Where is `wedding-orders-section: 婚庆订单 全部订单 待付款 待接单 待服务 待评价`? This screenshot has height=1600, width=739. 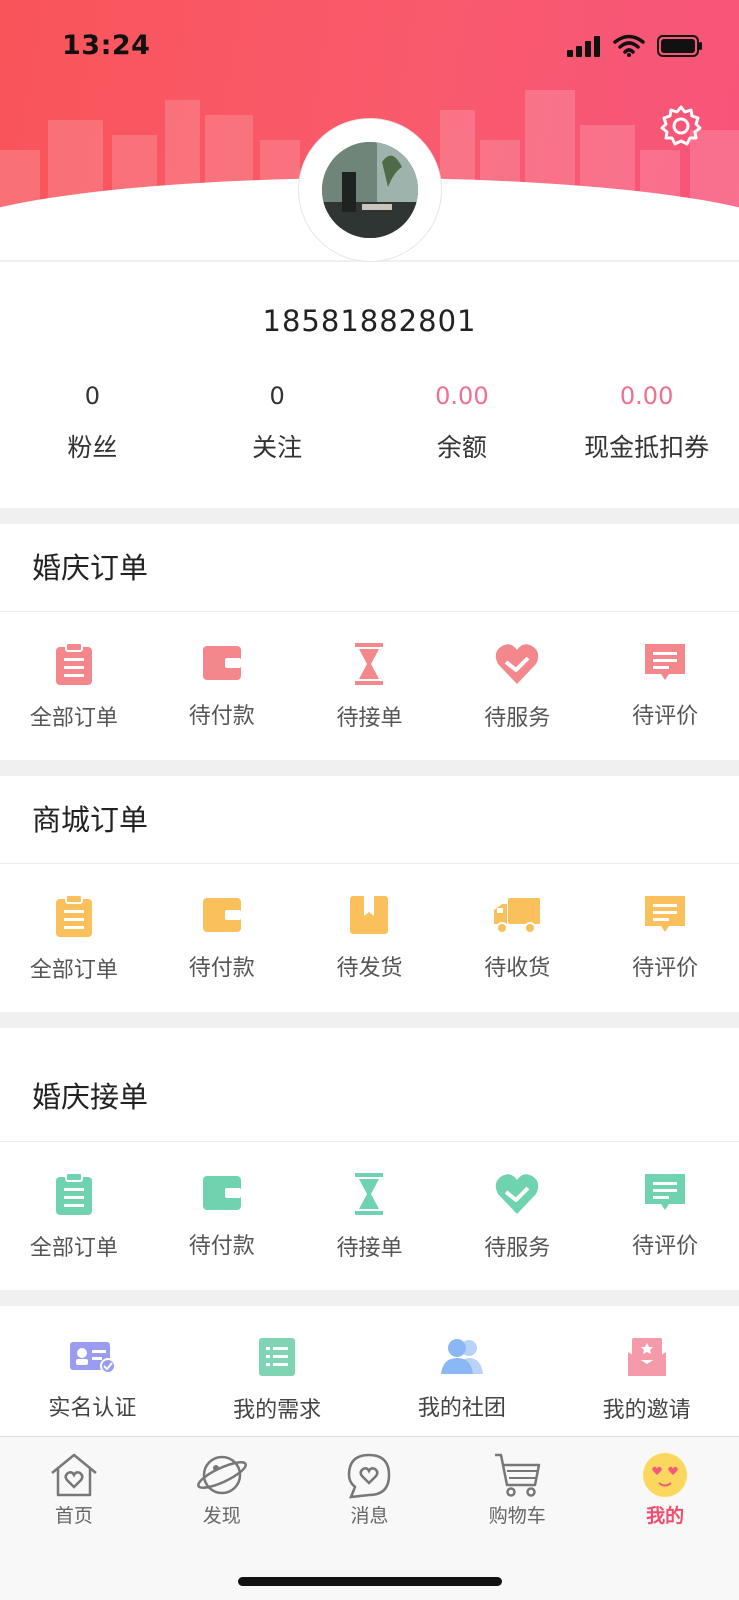 wedding-orders-section: 婚庆订单 全部订单 待付款 待接单 待服务 待评价 is located at coordinates (369, 642).